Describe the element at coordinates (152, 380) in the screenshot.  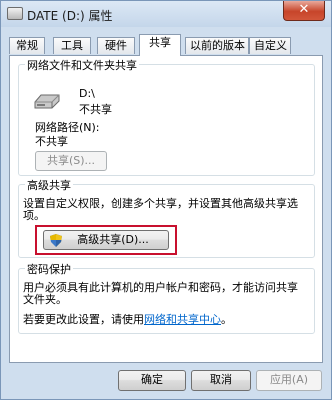
I see `ok-button: 确定` at that location.